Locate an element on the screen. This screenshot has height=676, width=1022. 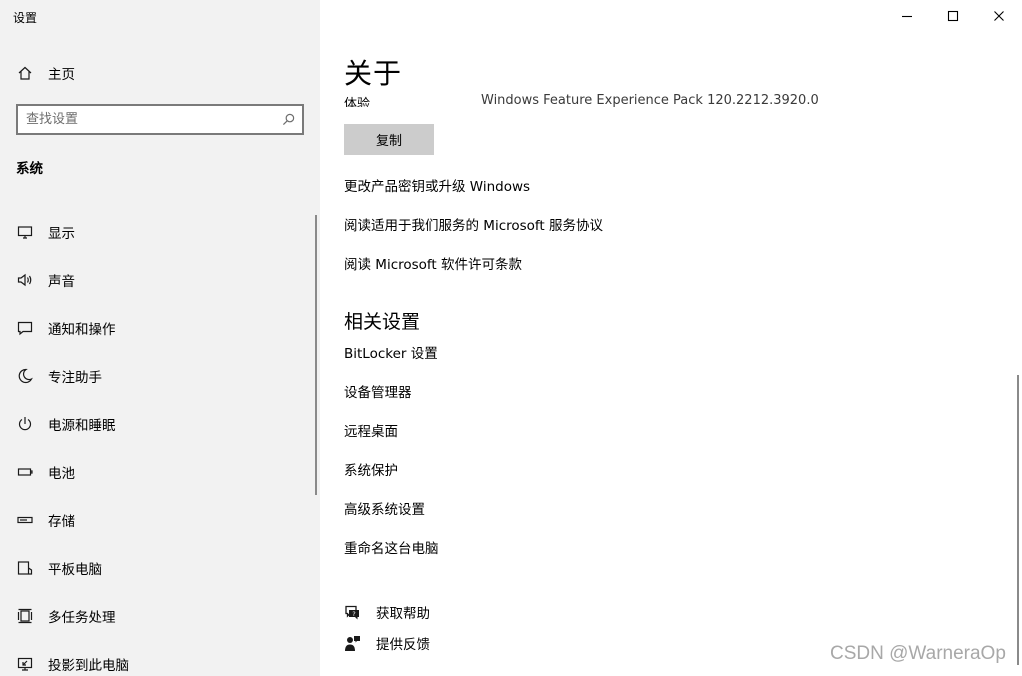
sidebar-item-battery: 电池 is located at coordinates (160, 472).